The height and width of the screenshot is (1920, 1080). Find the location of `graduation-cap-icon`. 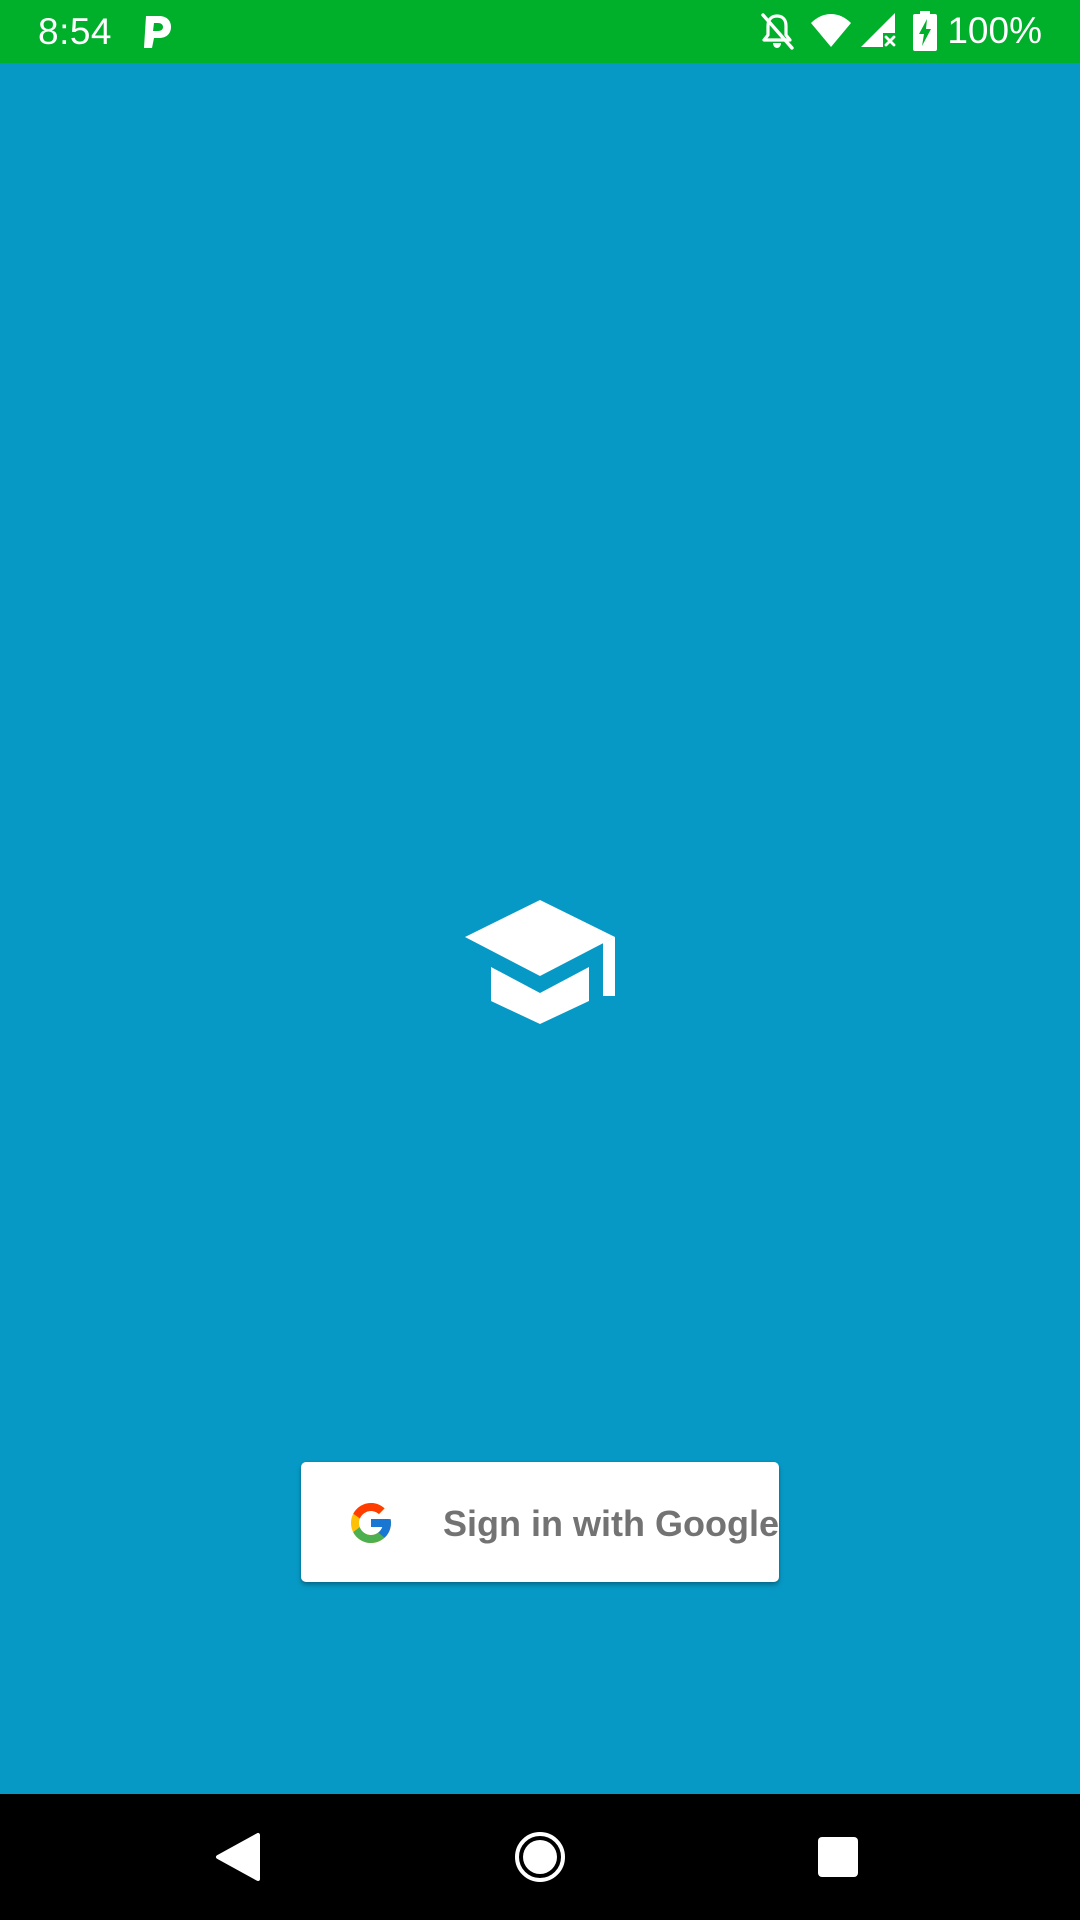

graduation-cap-icon is located at coordinates (540, 962).